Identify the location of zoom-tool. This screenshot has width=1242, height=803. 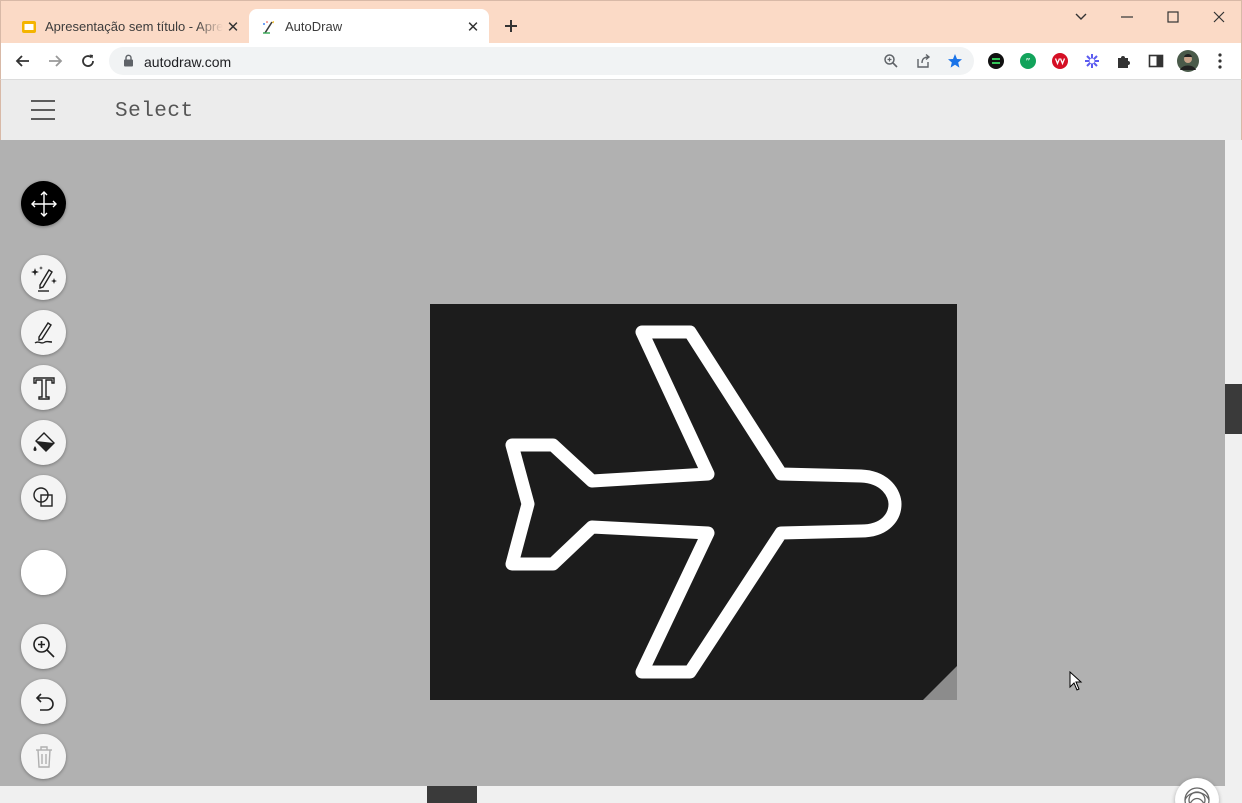
(43, 646).